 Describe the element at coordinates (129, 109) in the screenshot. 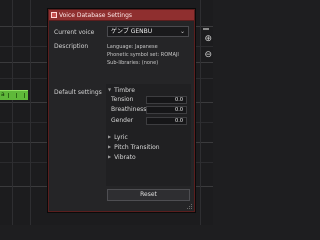

I see `breathiness-label: Breathiness` at that location.